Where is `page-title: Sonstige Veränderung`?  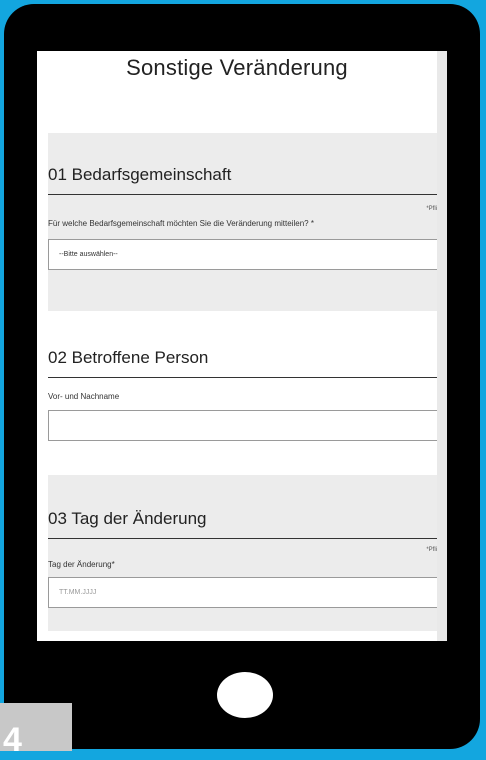 page-title: Sonstige Veränderung is located at coordinates (237, 67).